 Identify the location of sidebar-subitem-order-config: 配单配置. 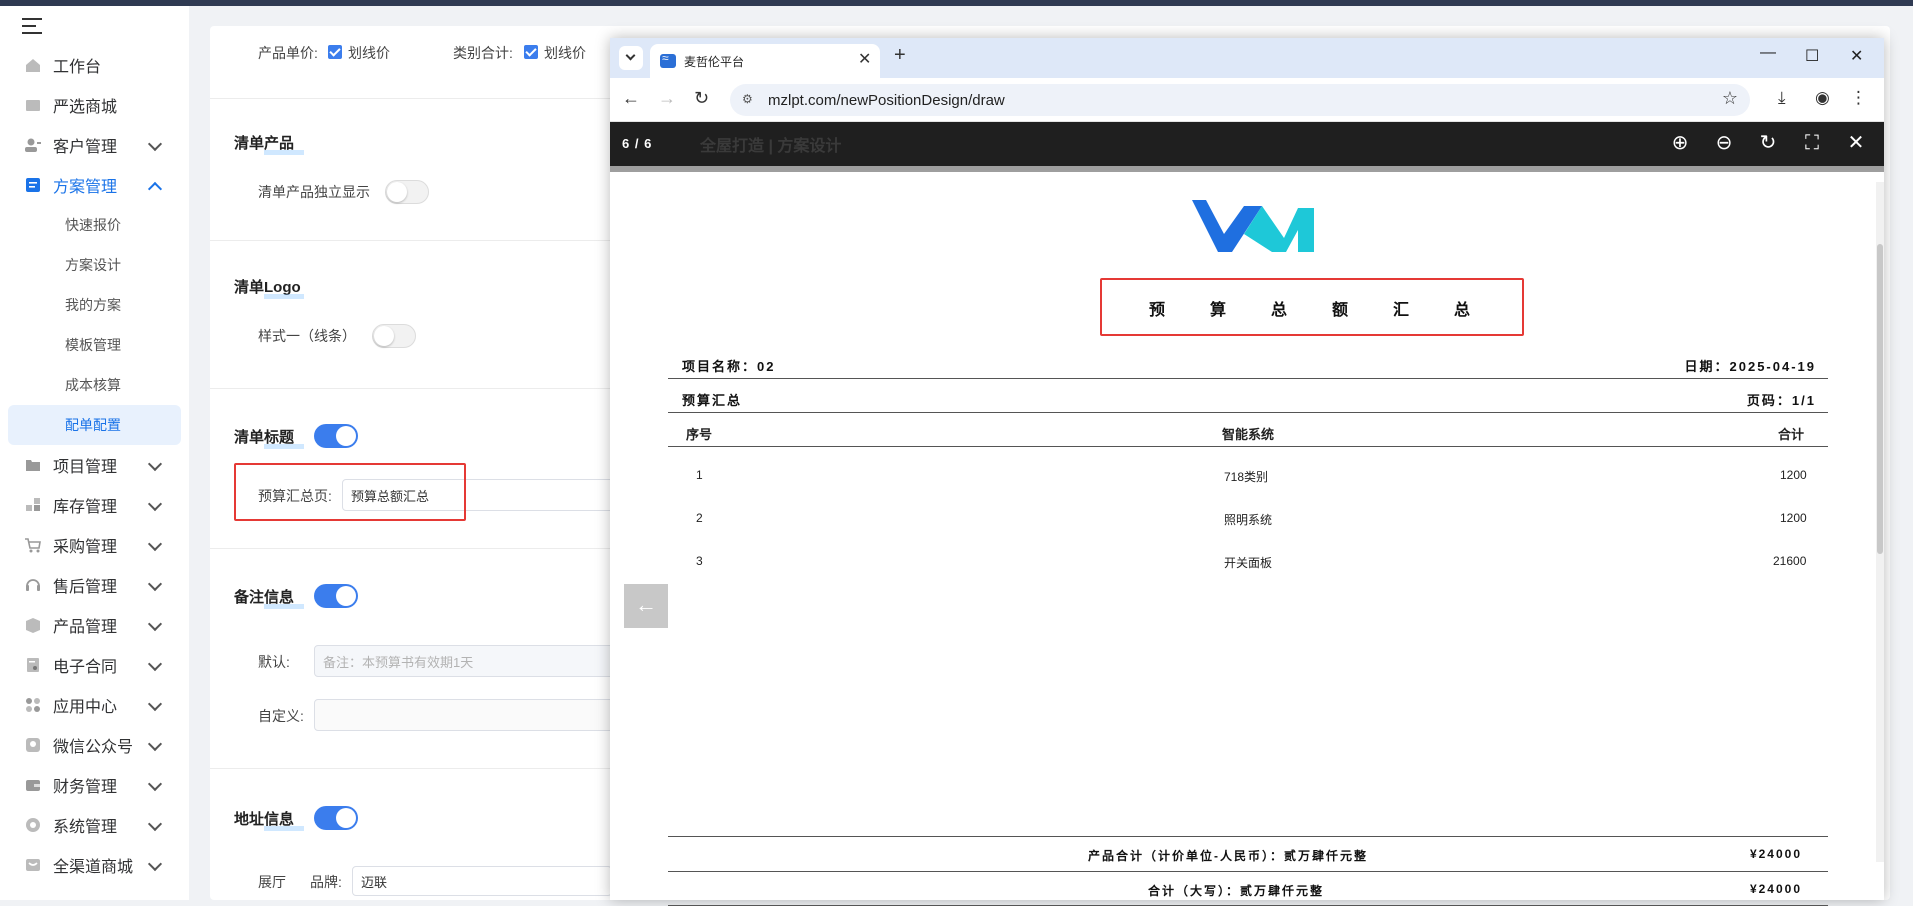
(94, 425).